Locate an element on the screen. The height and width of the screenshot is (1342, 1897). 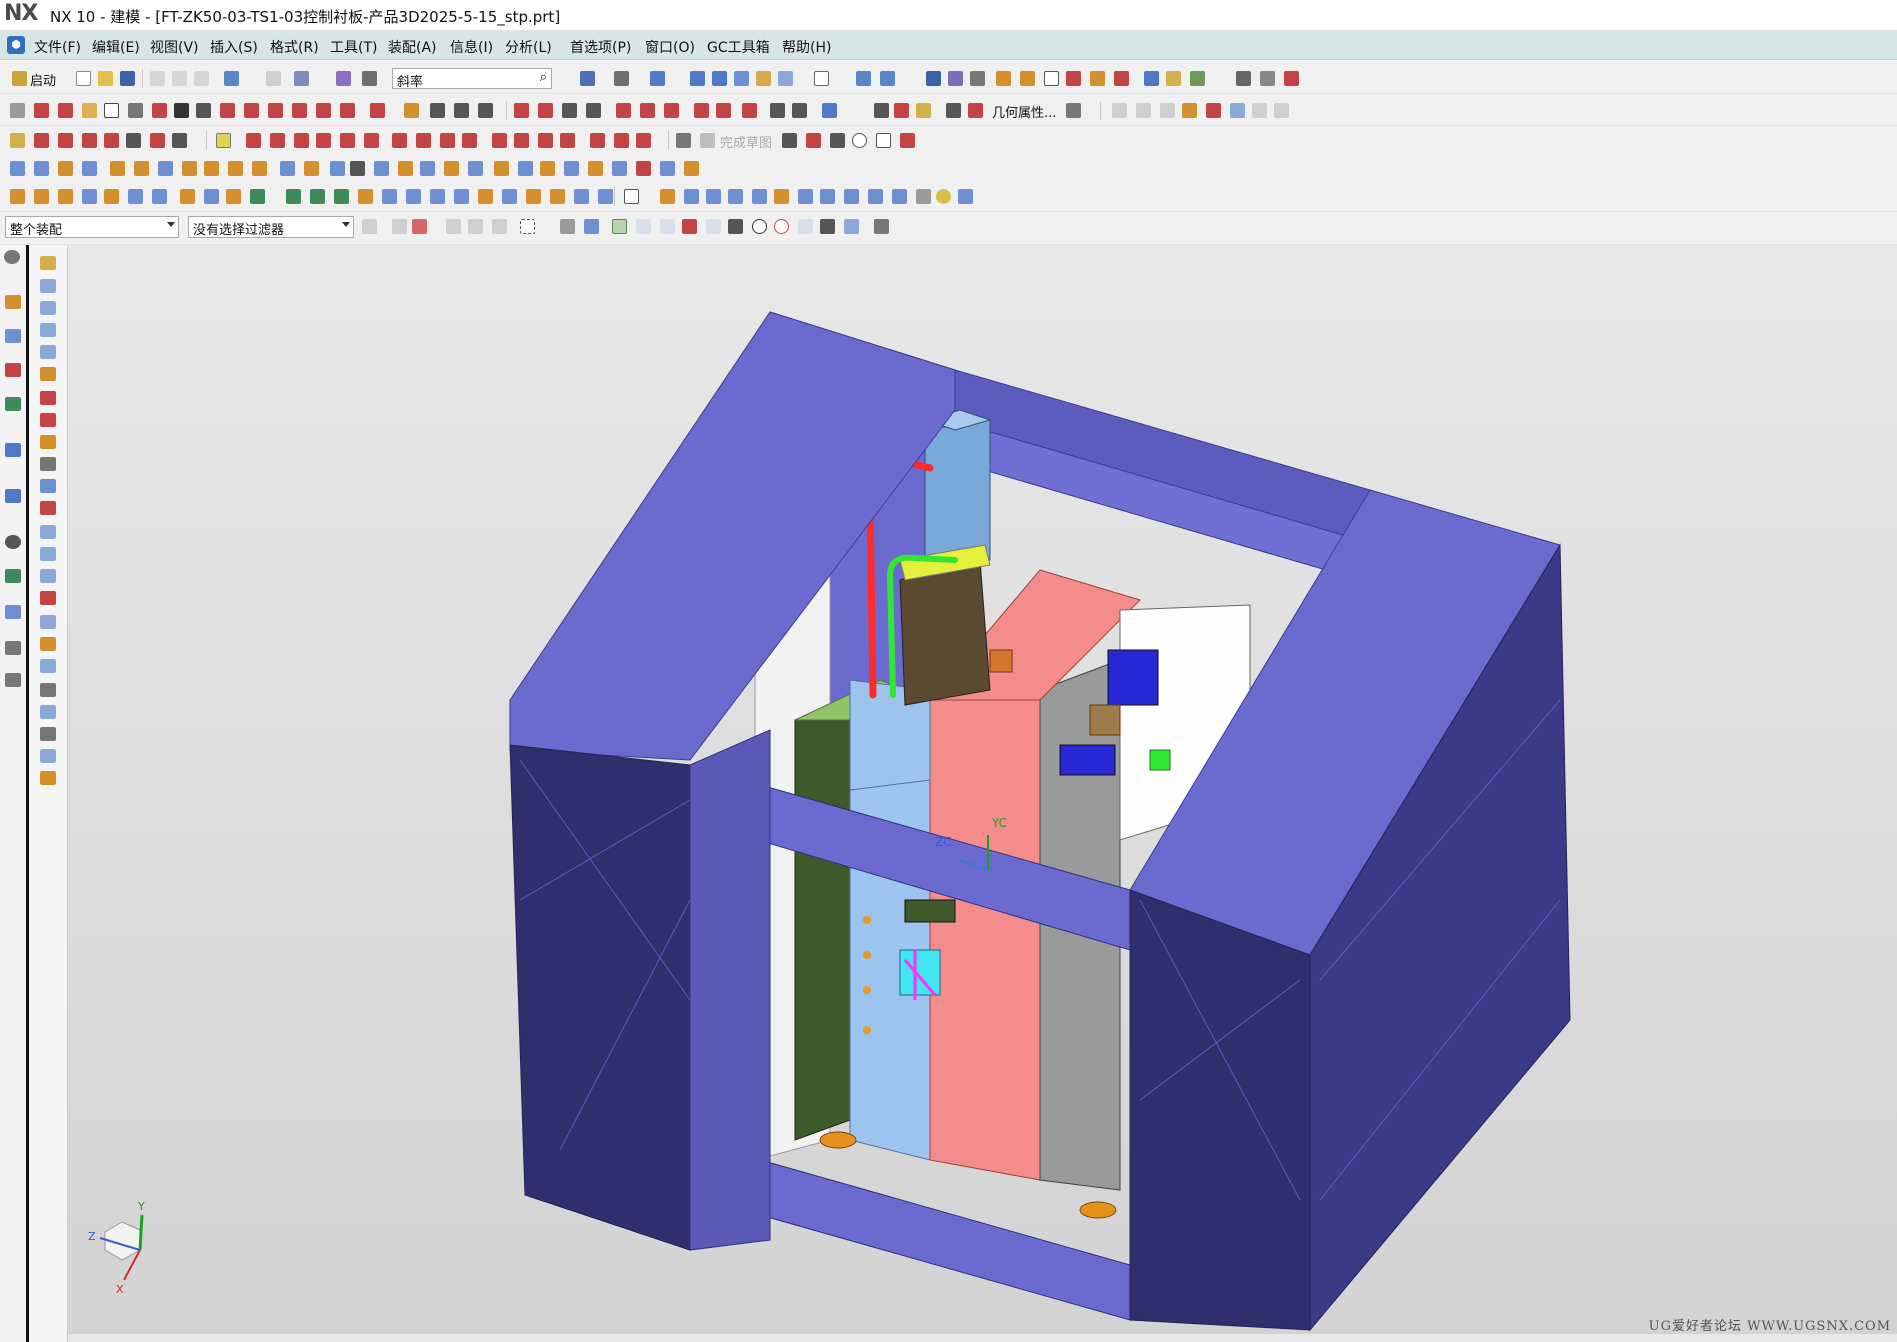
background-icon is located at coordinates (821, 78).